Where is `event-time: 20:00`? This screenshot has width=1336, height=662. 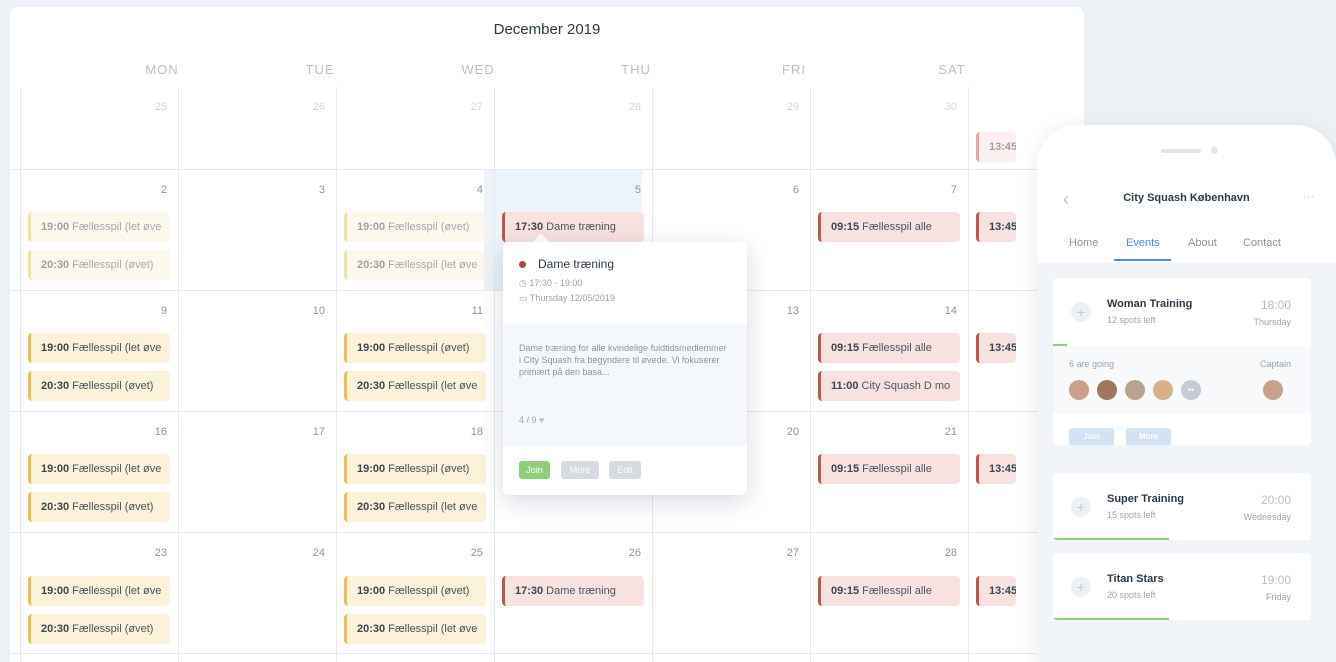
event-time: 20:00 is located at coordinates (1275, 500).